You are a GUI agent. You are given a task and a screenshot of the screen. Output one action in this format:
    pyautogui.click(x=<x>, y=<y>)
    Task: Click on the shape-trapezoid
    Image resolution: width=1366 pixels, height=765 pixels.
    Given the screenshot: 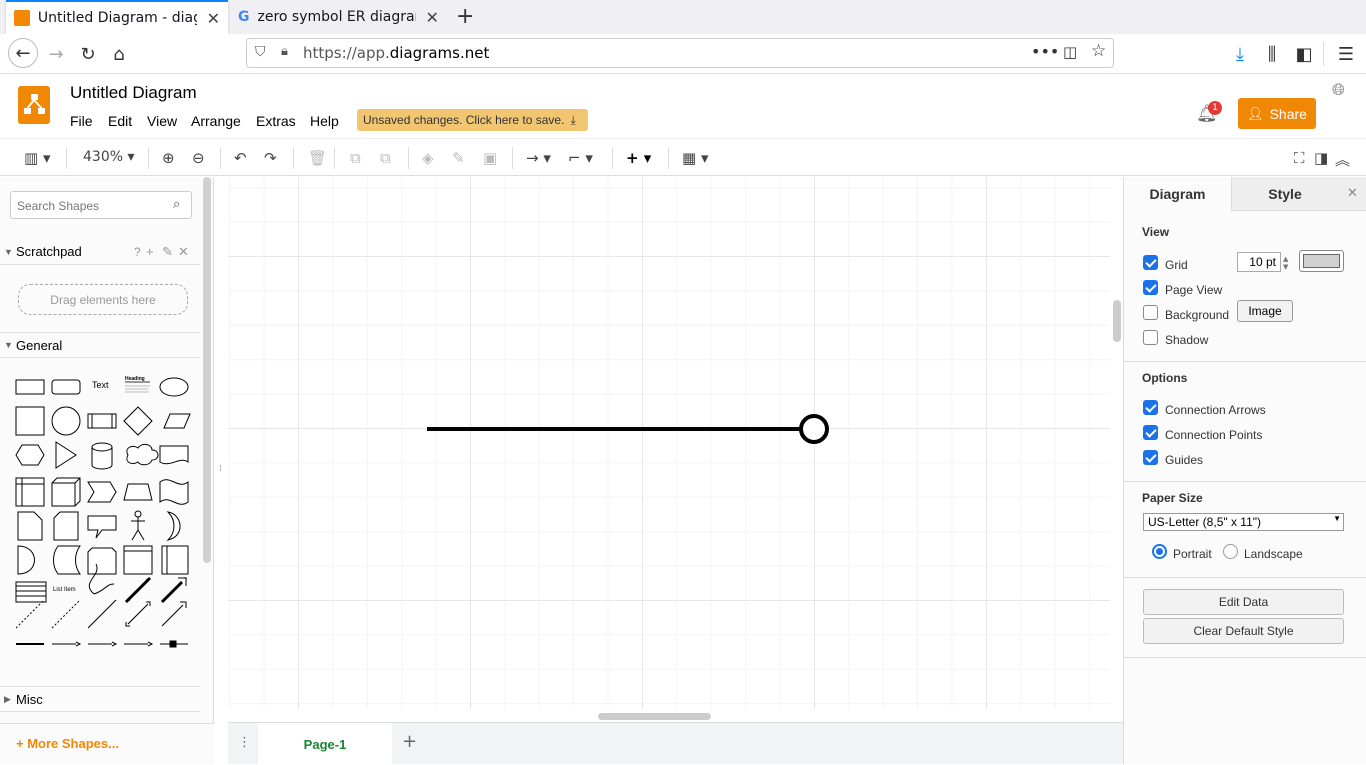 What is the action you would take?
    pyautogui.click(x=138, y=492)
    